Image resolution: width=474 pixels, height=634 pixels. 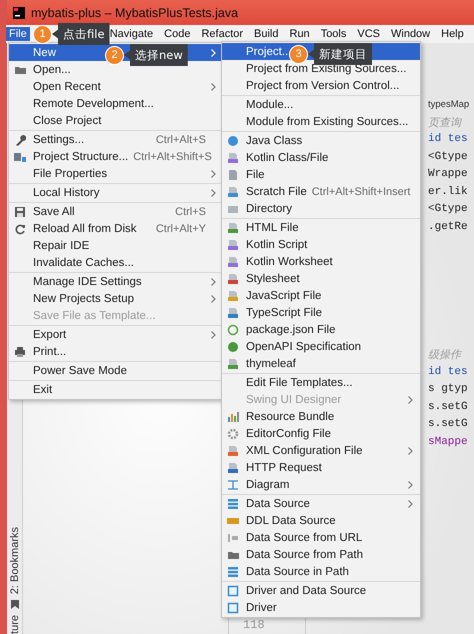 What do you see at coordinates (334, 34) in the screenshot?
I see `menu-bar-item: Tools` at bounding box center [334, 34].